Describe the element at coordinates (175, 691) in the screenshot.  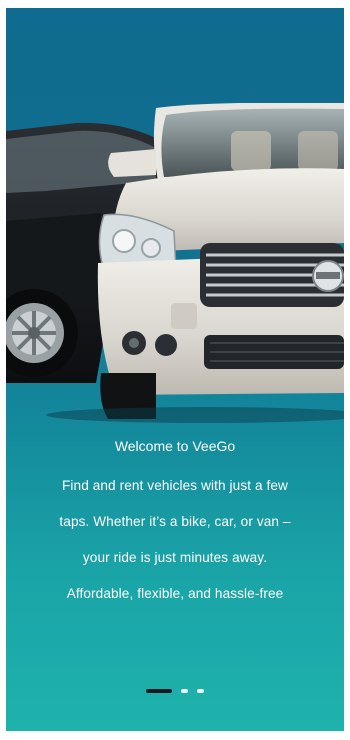
I see `page-indicator` at that location.